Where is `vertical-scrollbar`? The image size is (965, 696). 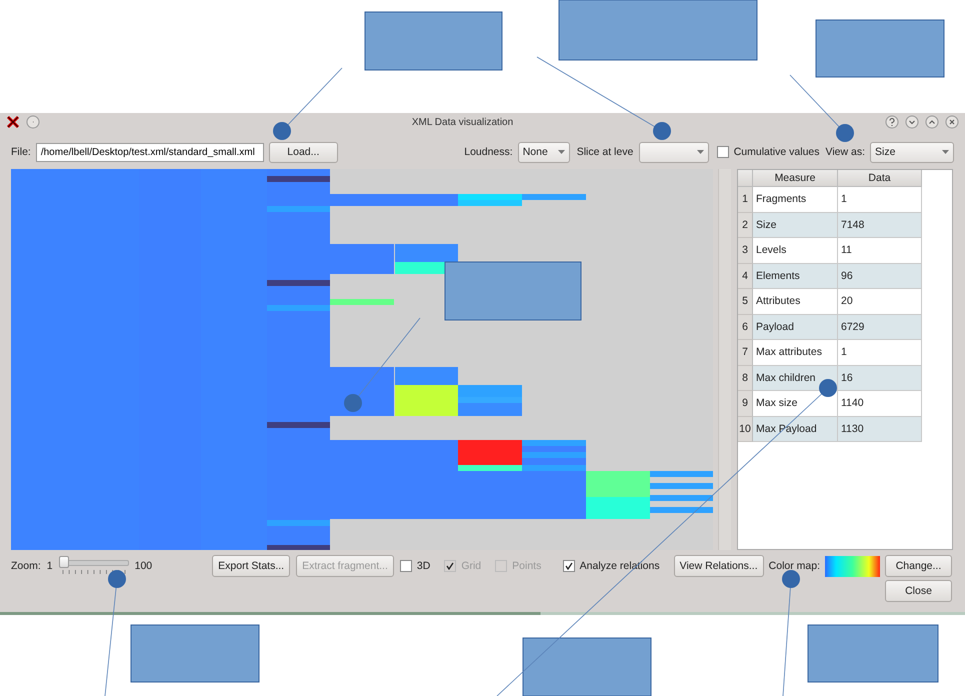 vertical-scrollbar is located at coordinates (724, 359).